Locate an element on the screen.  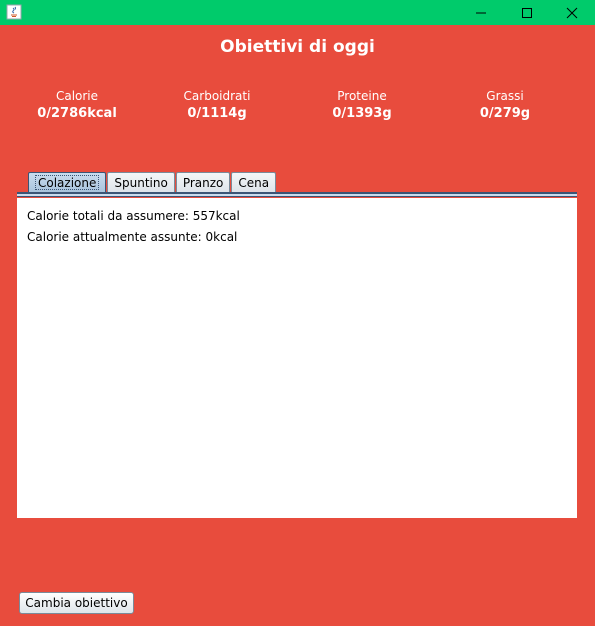
consumed-calories-text: Calorie attualmente assunte: 0kcal is located at coordinates (132, 237).